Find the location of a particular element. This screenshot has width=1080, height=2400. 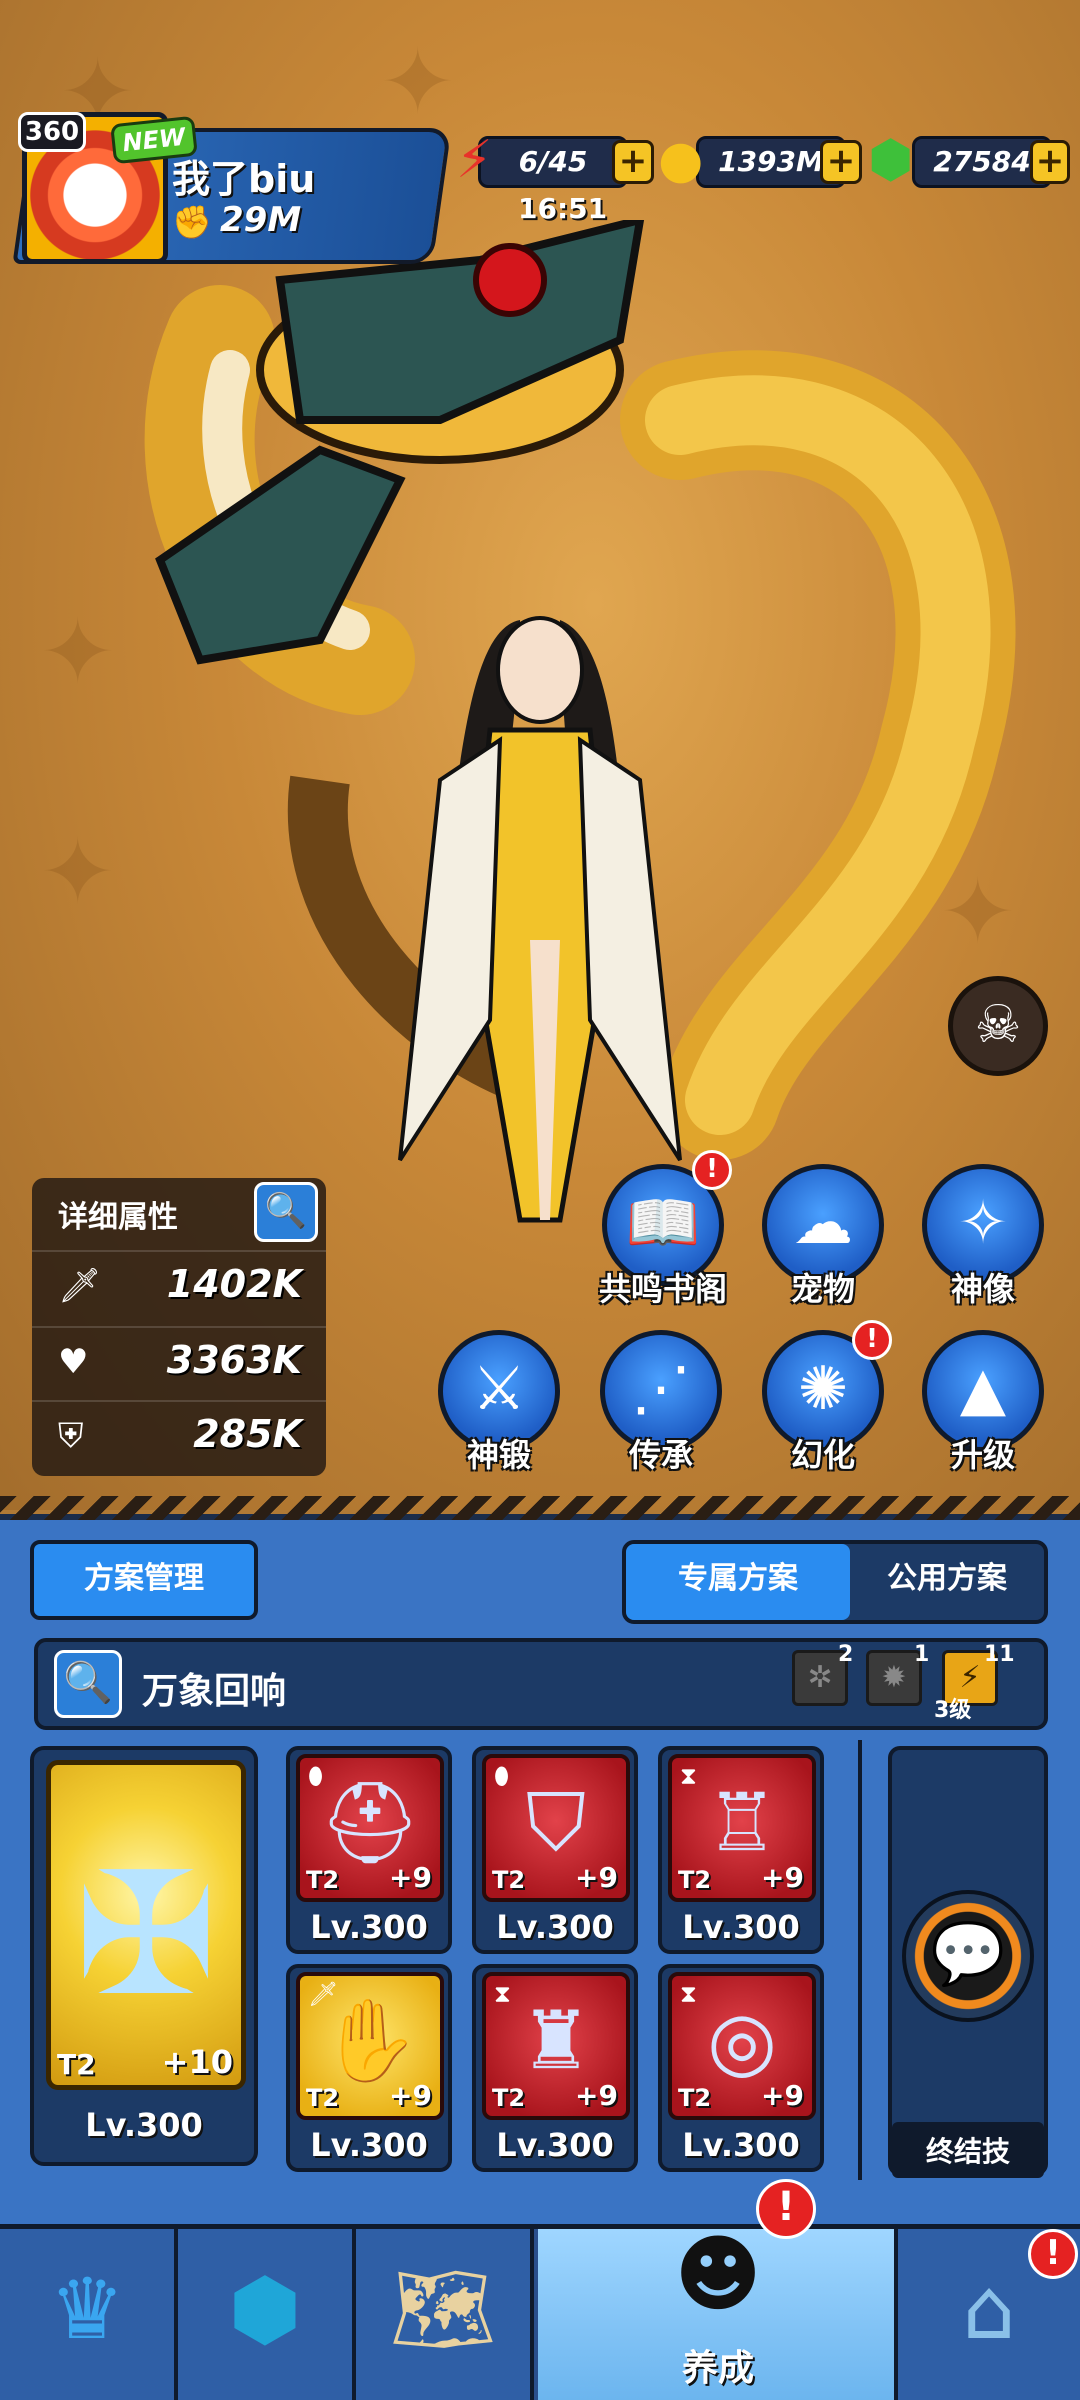

bottom-nav: ♛ ⬢ 🗺 ☻ 养成 ! ⌂ ! is located at coordinates (540, 2289).